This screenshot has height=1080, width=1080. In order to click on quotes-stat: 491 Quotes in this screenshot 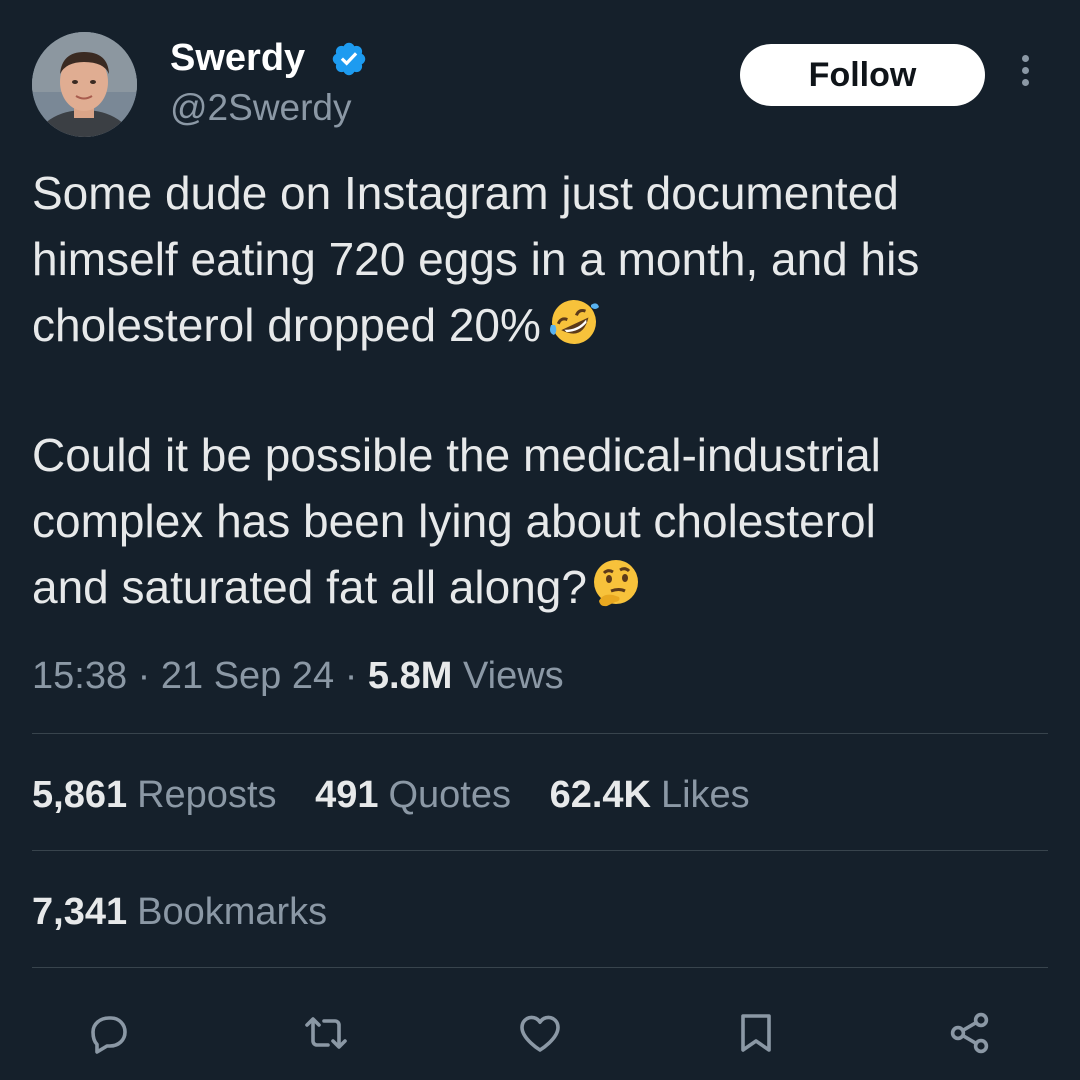, I will do `click(413, 795)`.